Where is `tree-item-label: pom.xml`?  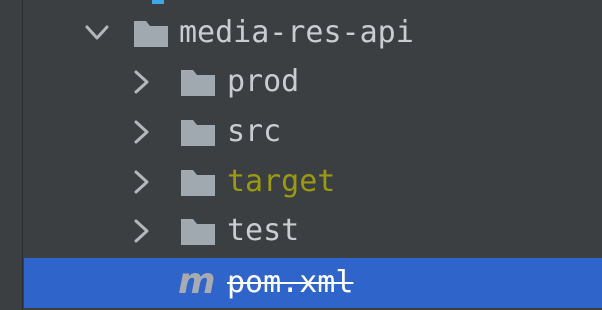 tree-item-label: pom.xml is located at coordinates (290, 282).